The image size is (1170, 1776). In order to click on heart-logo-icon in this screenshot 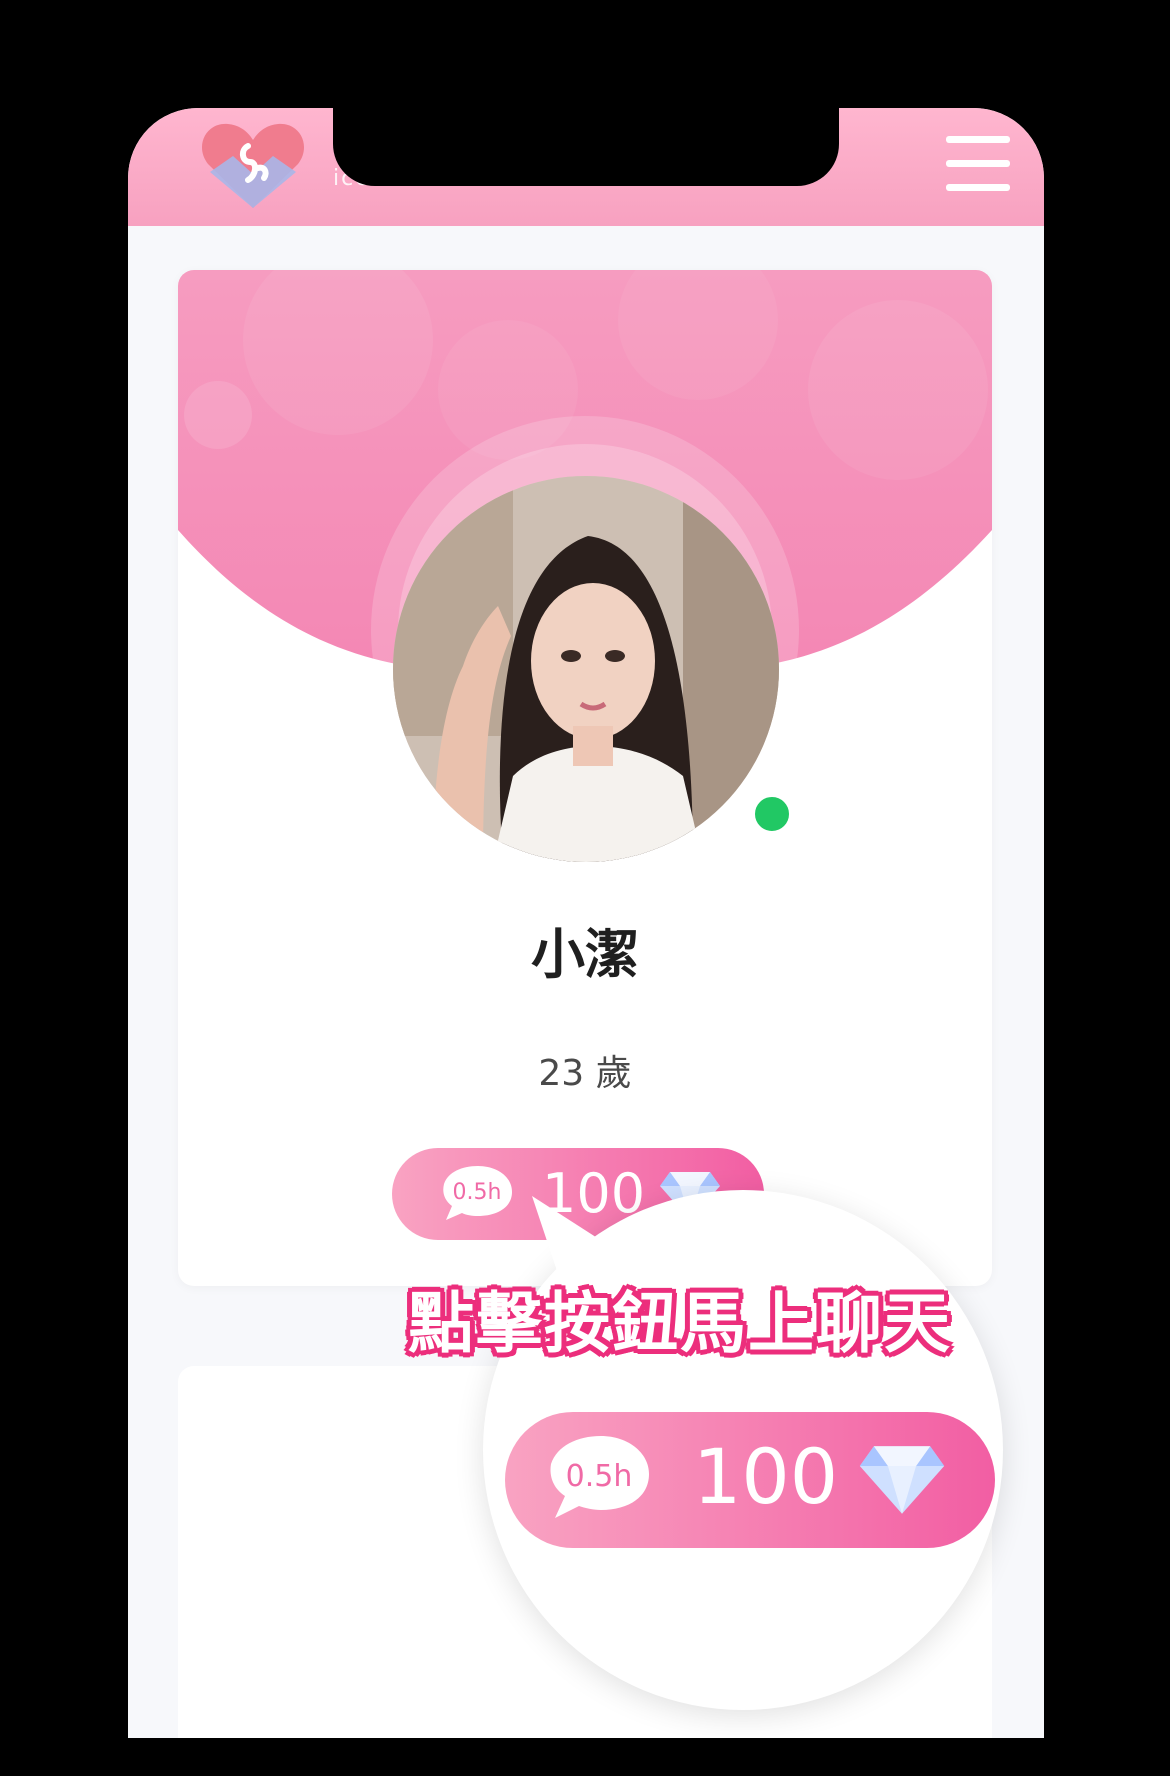, I will do `click(253, 166)`.